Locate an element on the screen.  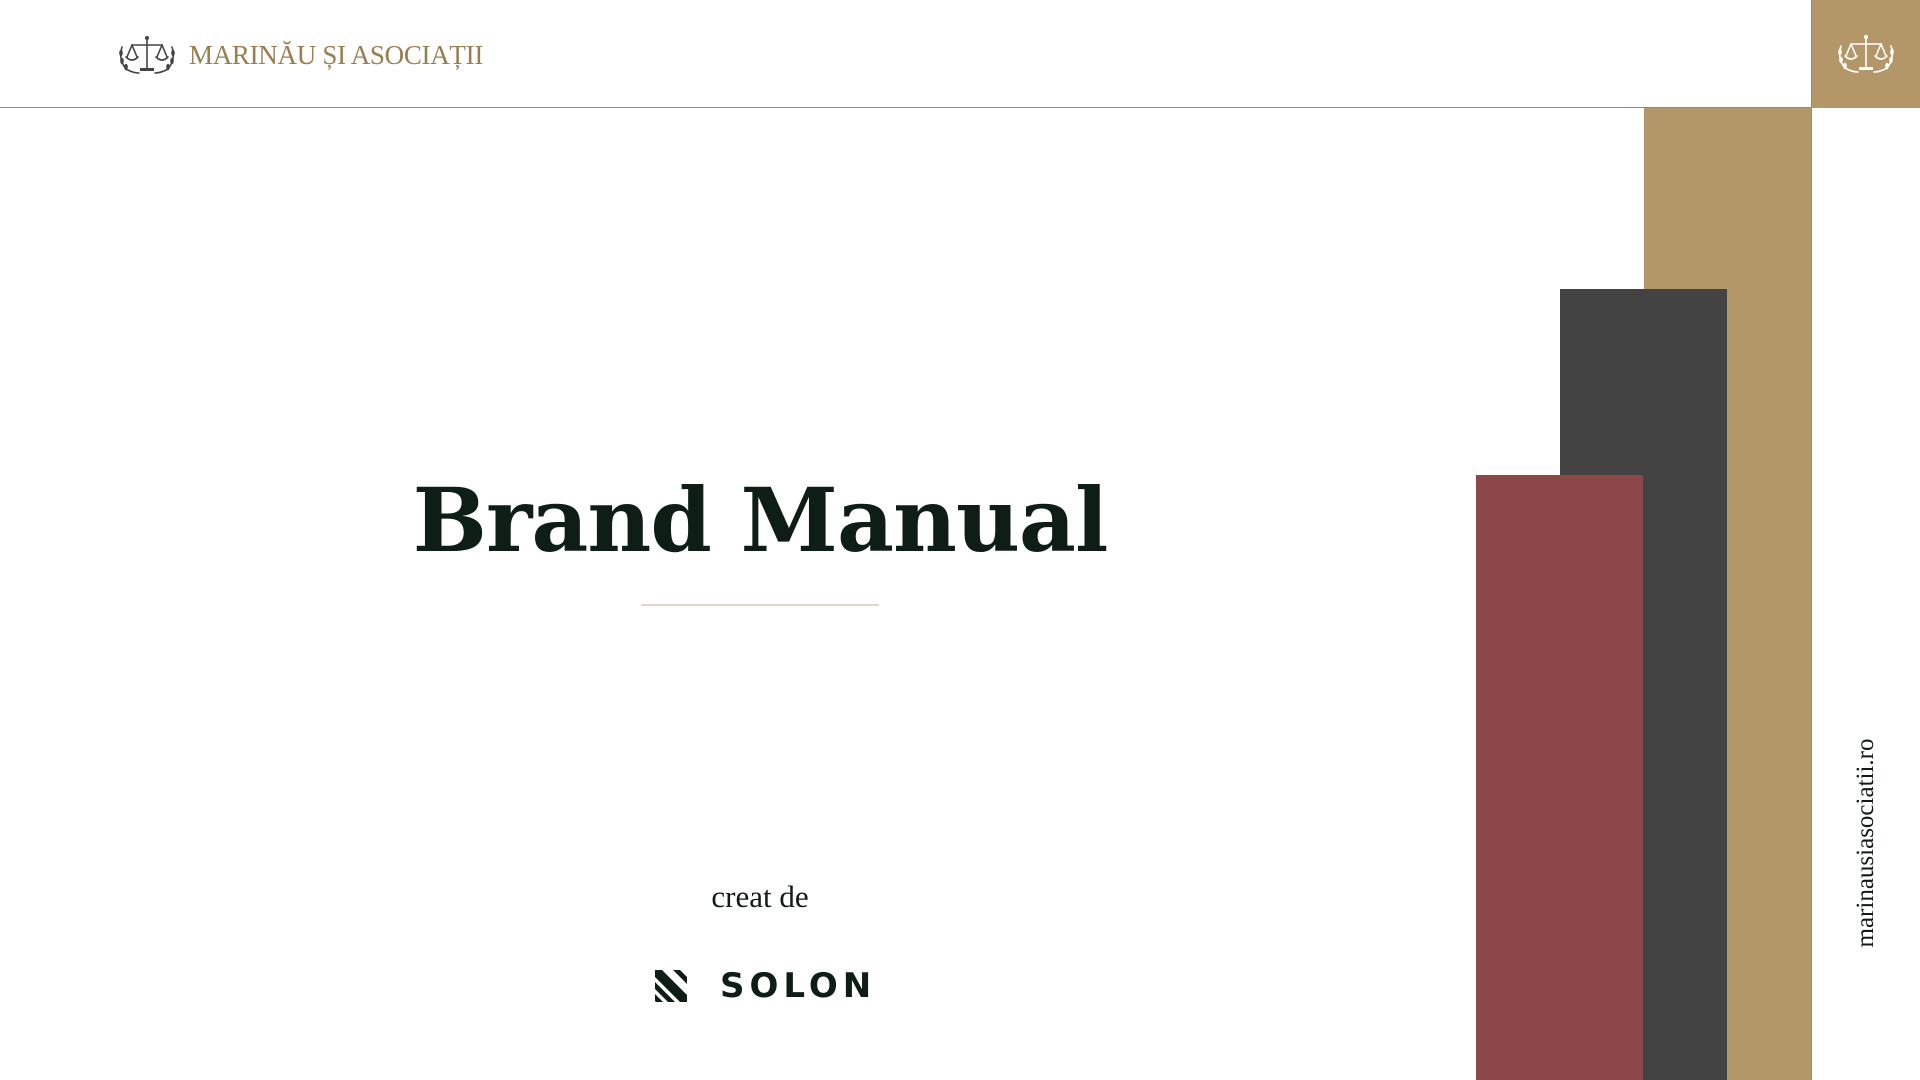
title-divider is located at coordinates (760, 605).